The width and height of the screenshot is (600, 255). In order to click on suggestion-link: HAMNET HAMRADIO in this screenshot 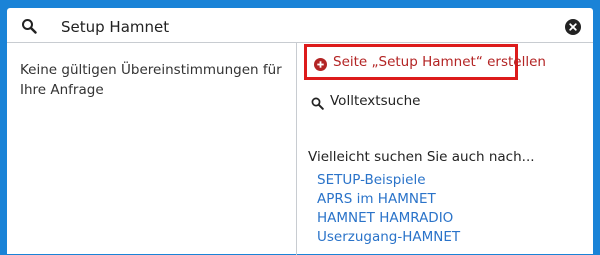, I will do `click(385, 218)`.